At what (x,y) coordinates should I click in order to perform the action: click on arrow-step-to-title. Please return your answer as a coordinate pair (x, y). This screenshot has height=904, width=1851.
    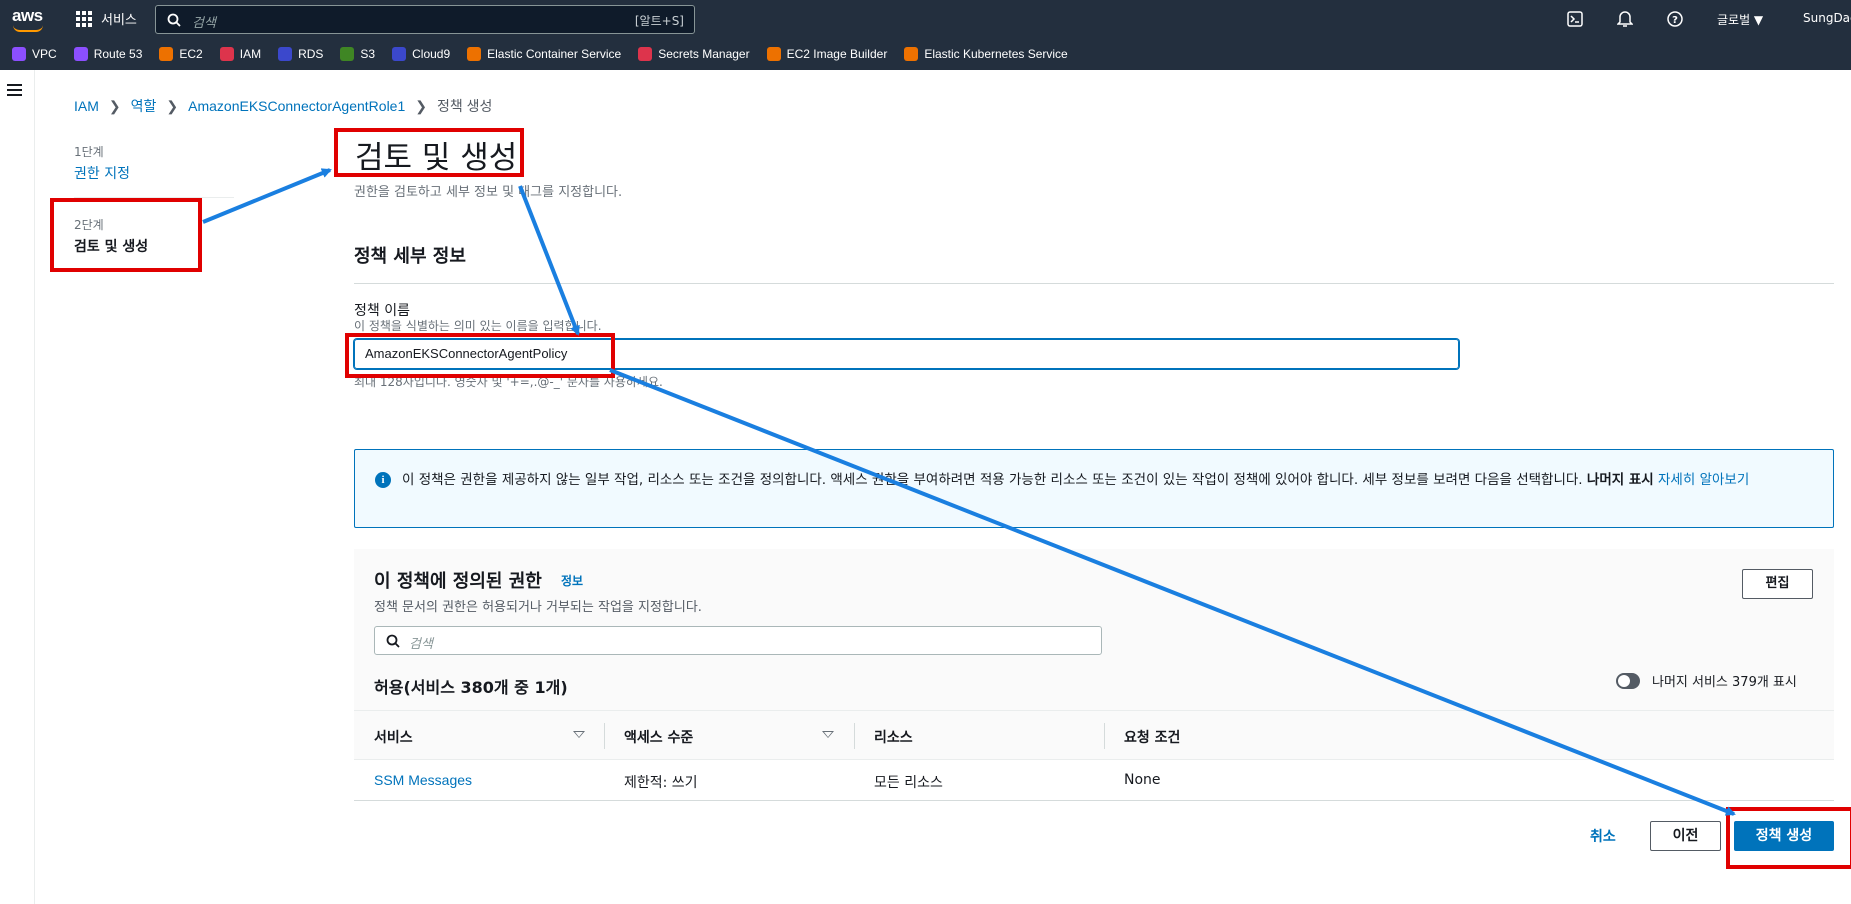
    Looking at the image, I should click on (267, 196).